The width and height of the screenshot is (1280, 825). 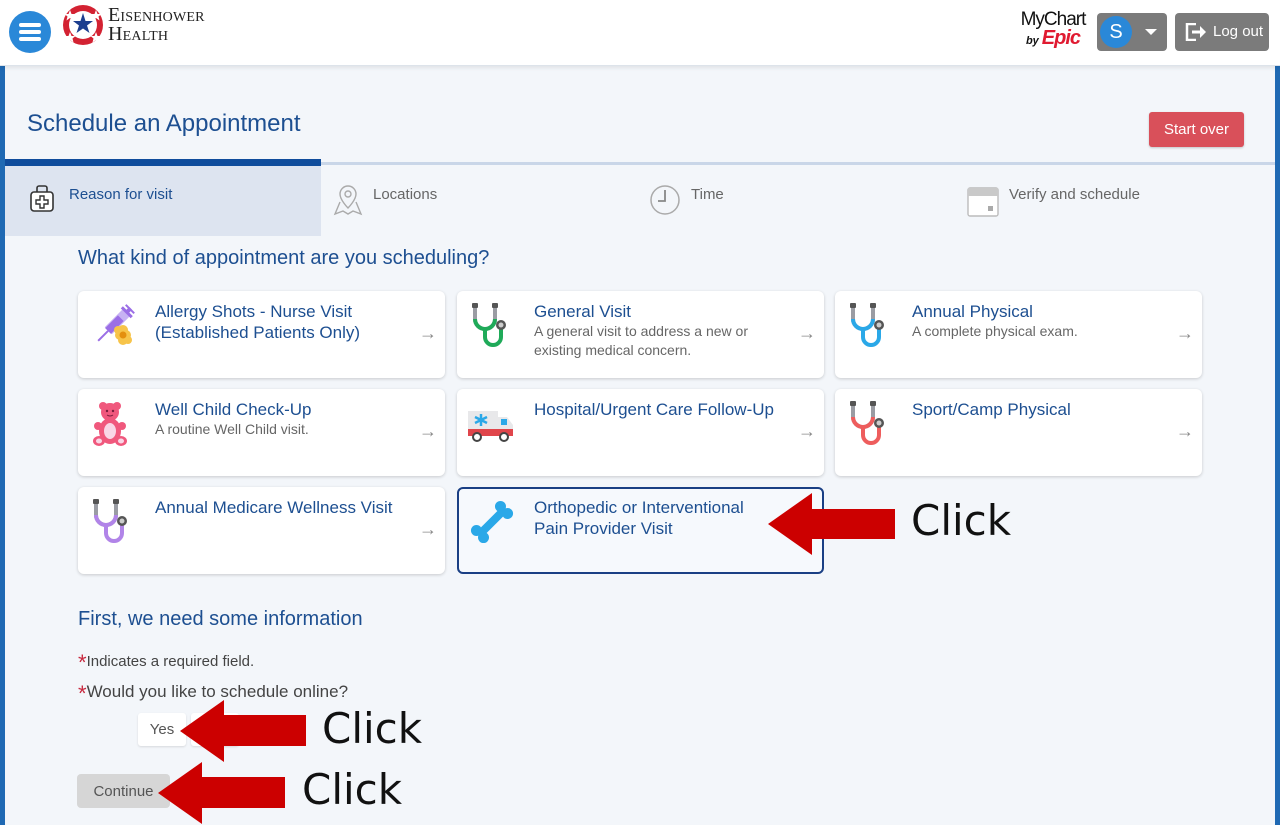 I want to click on eisenhower-logo-icon, so click(x=83, y=25).